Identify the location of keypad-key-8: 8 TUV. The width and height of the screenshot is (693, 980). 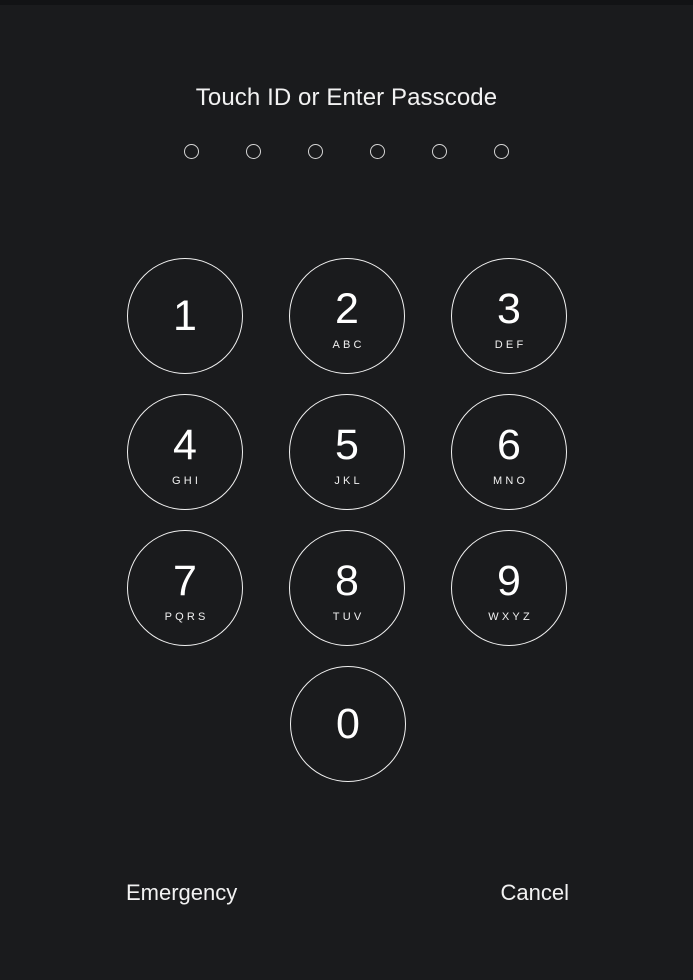
(347, 588).